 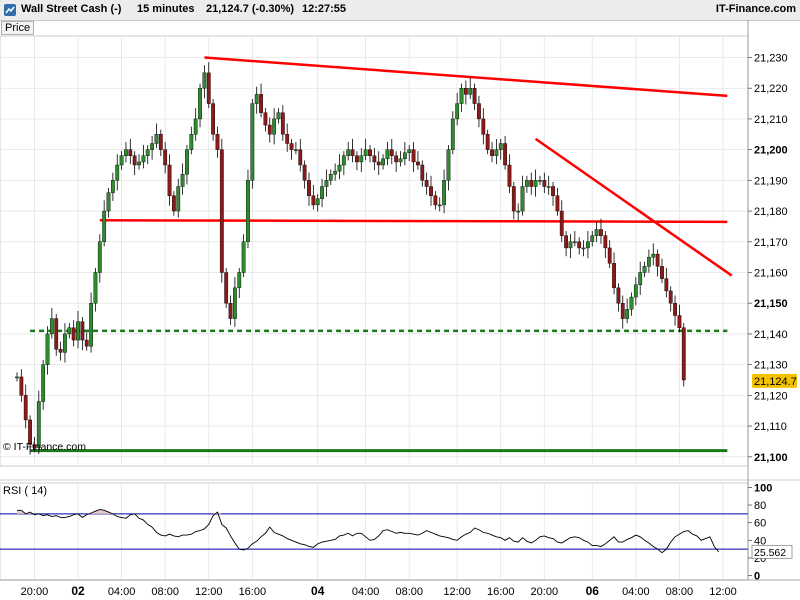 What do you see at coordinates (723, 592) in the screenshot?
I see `time-axis-label: 12:00` at bounding box center [723, 592].